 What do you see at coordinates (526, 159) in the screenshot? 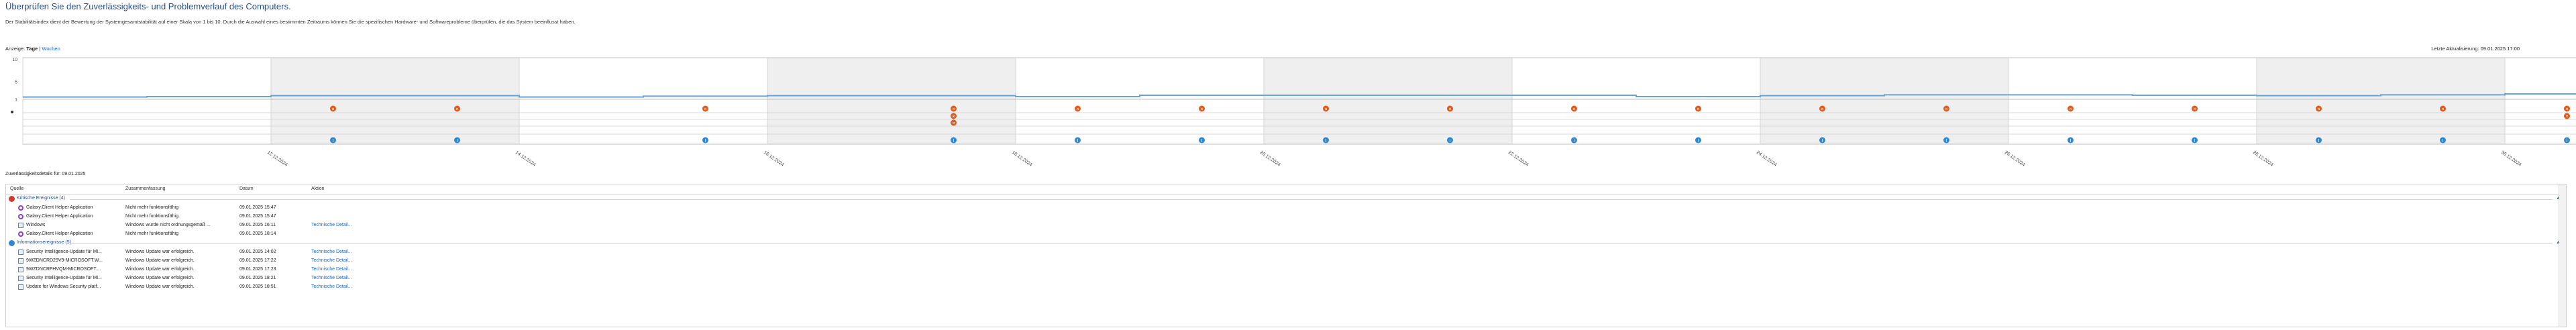
I see `date-label: 14.12.2024` at bounding box center [526, 159].